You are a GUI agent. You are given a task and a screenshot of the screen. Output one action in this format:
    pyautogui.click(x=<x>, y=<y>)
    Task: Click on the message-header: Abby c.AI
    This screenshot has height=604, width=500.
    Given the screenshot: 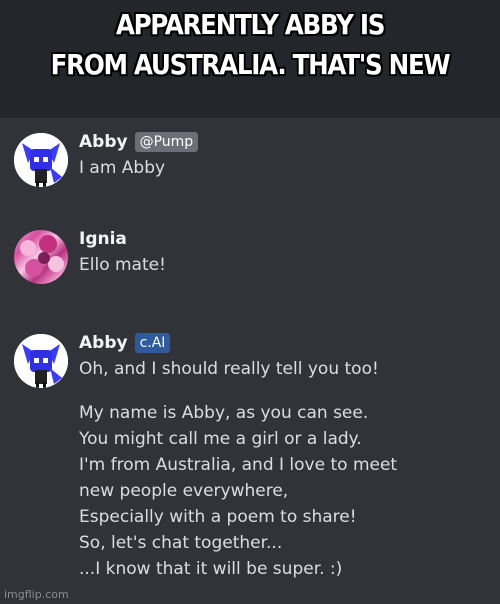 What is the action you would take?
    pyautogui.click(x=125, y=343)
    